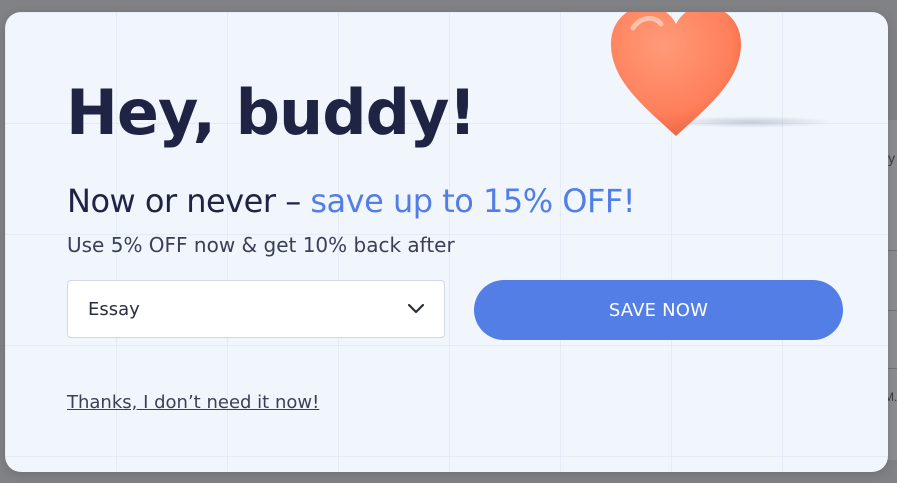 This screenshot has width=897, height=483. I want to click on paper-type-select: Essay, so click(256, 309).